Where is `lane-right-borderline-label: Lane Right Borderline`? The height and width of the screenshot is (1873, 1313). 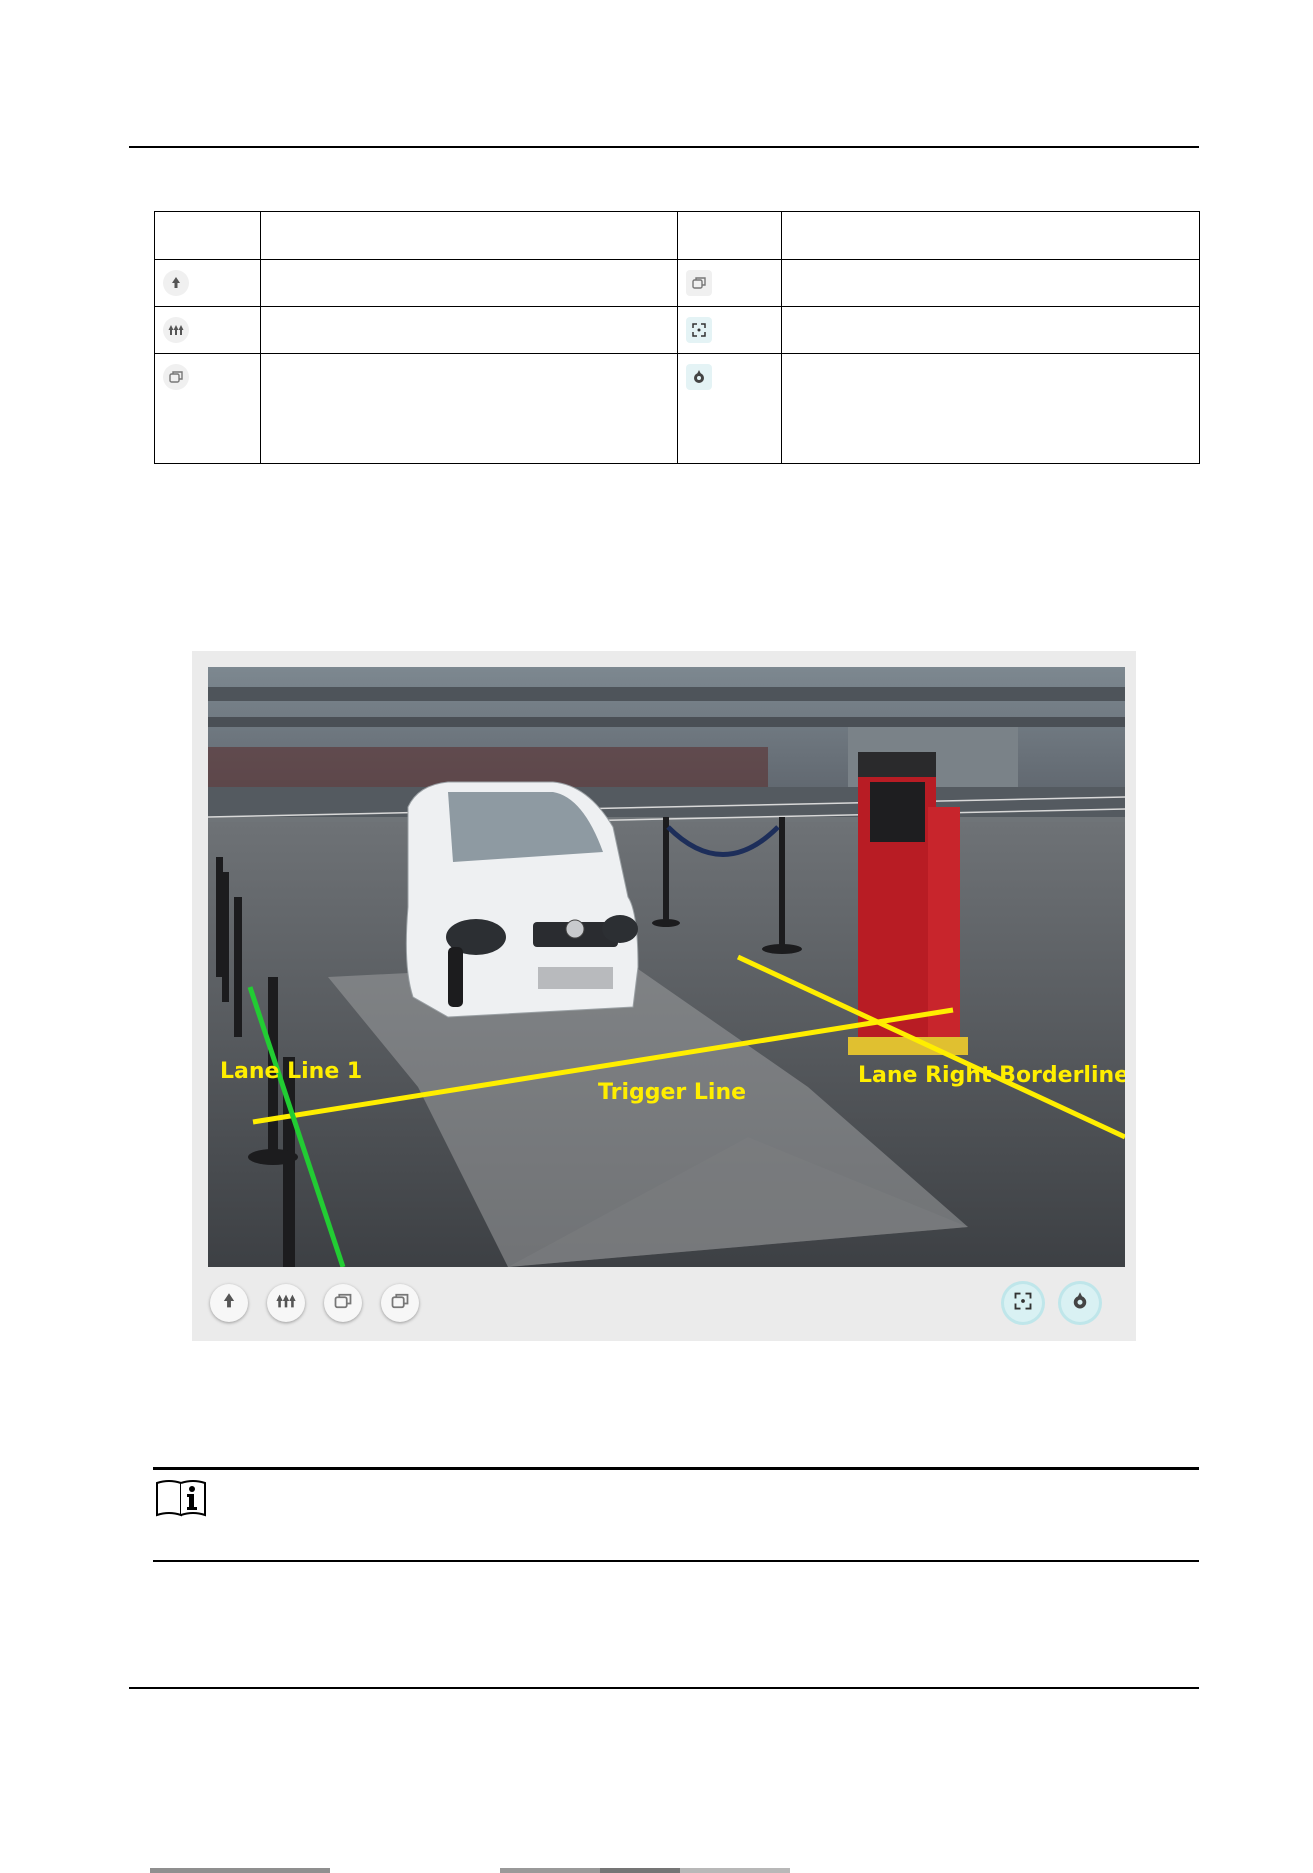
lane-right-borderline-label: Lane Right Borderline is located at coordinates (991, 1075).